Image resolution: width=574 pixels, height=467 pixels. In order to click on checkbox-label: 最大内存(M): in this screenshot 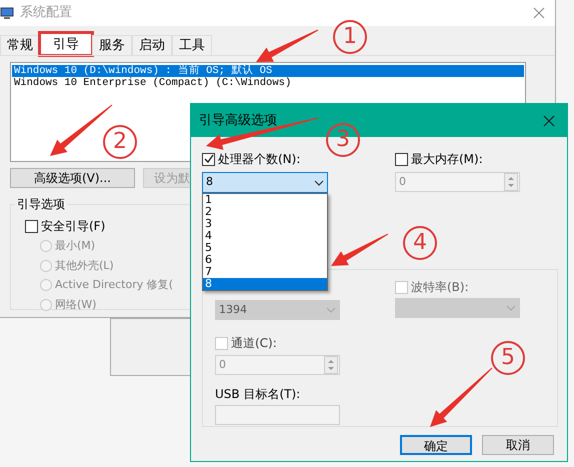, I will do `click(447, 159)`.